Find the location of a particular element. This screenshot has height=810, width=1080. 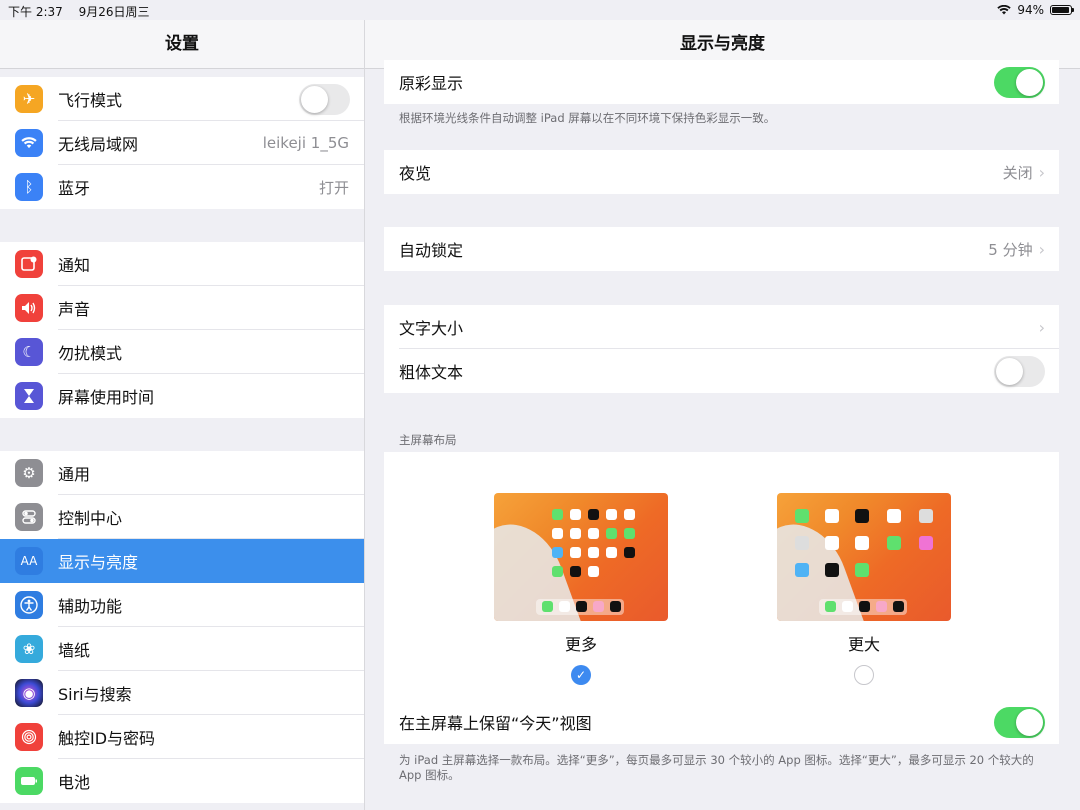

sidebar-item-general: ⚙ 通用 is located at coordinates (182, 473).